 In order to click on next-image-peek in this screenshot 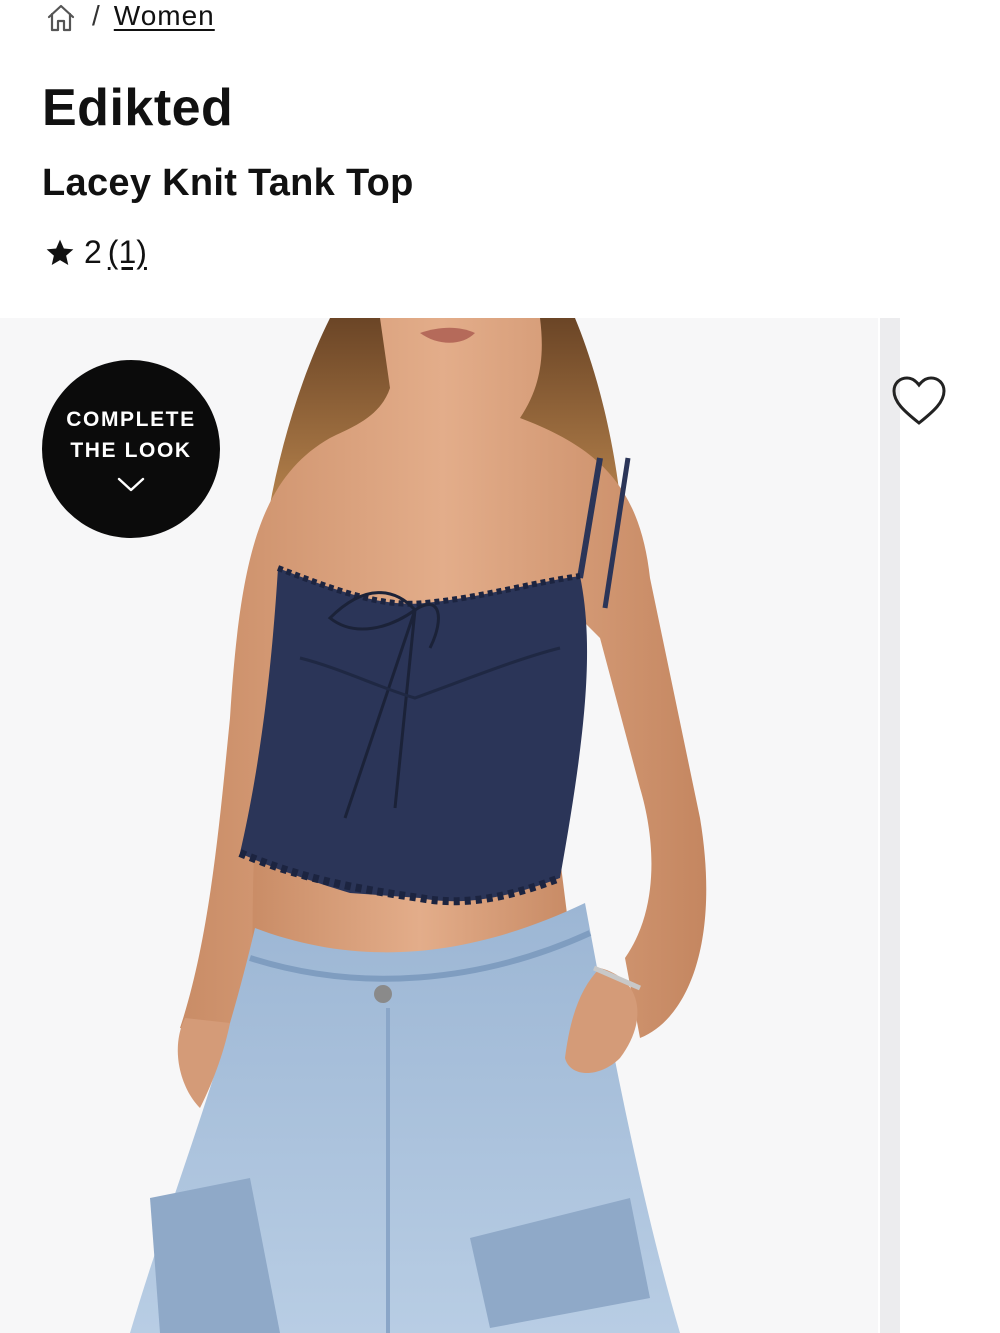, I will do `click(890, 825)`.